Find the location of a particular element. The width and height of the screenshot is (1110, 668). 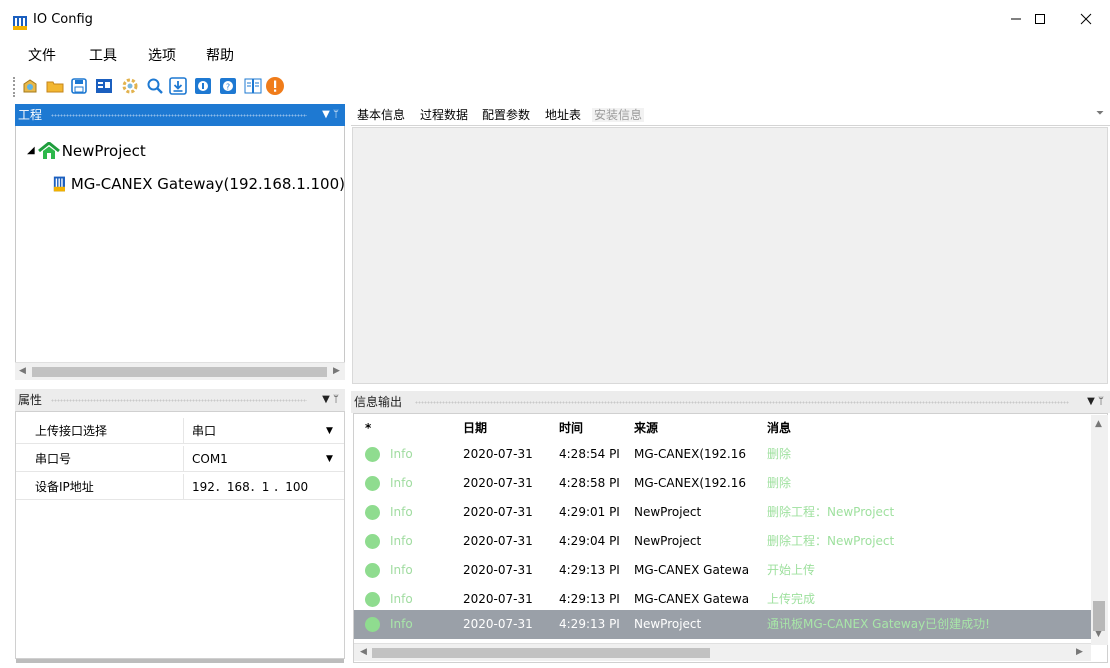

column-header-time: 时间 is located at coordinates (571, 428).